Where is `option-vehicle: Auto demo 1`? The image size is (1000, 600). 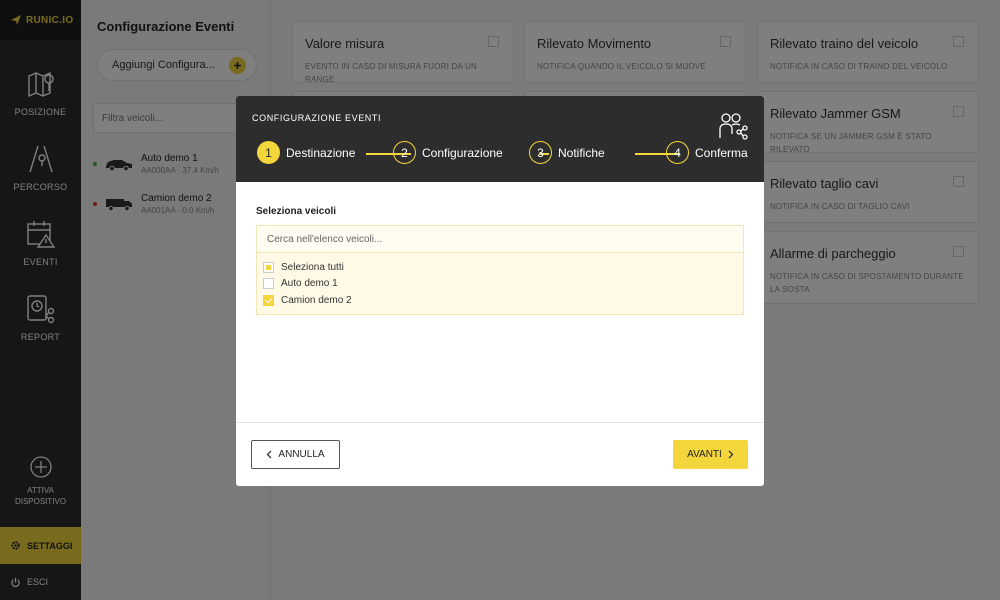
option-vehicle: Auto demo 1 is located at coordinates (500, 284).